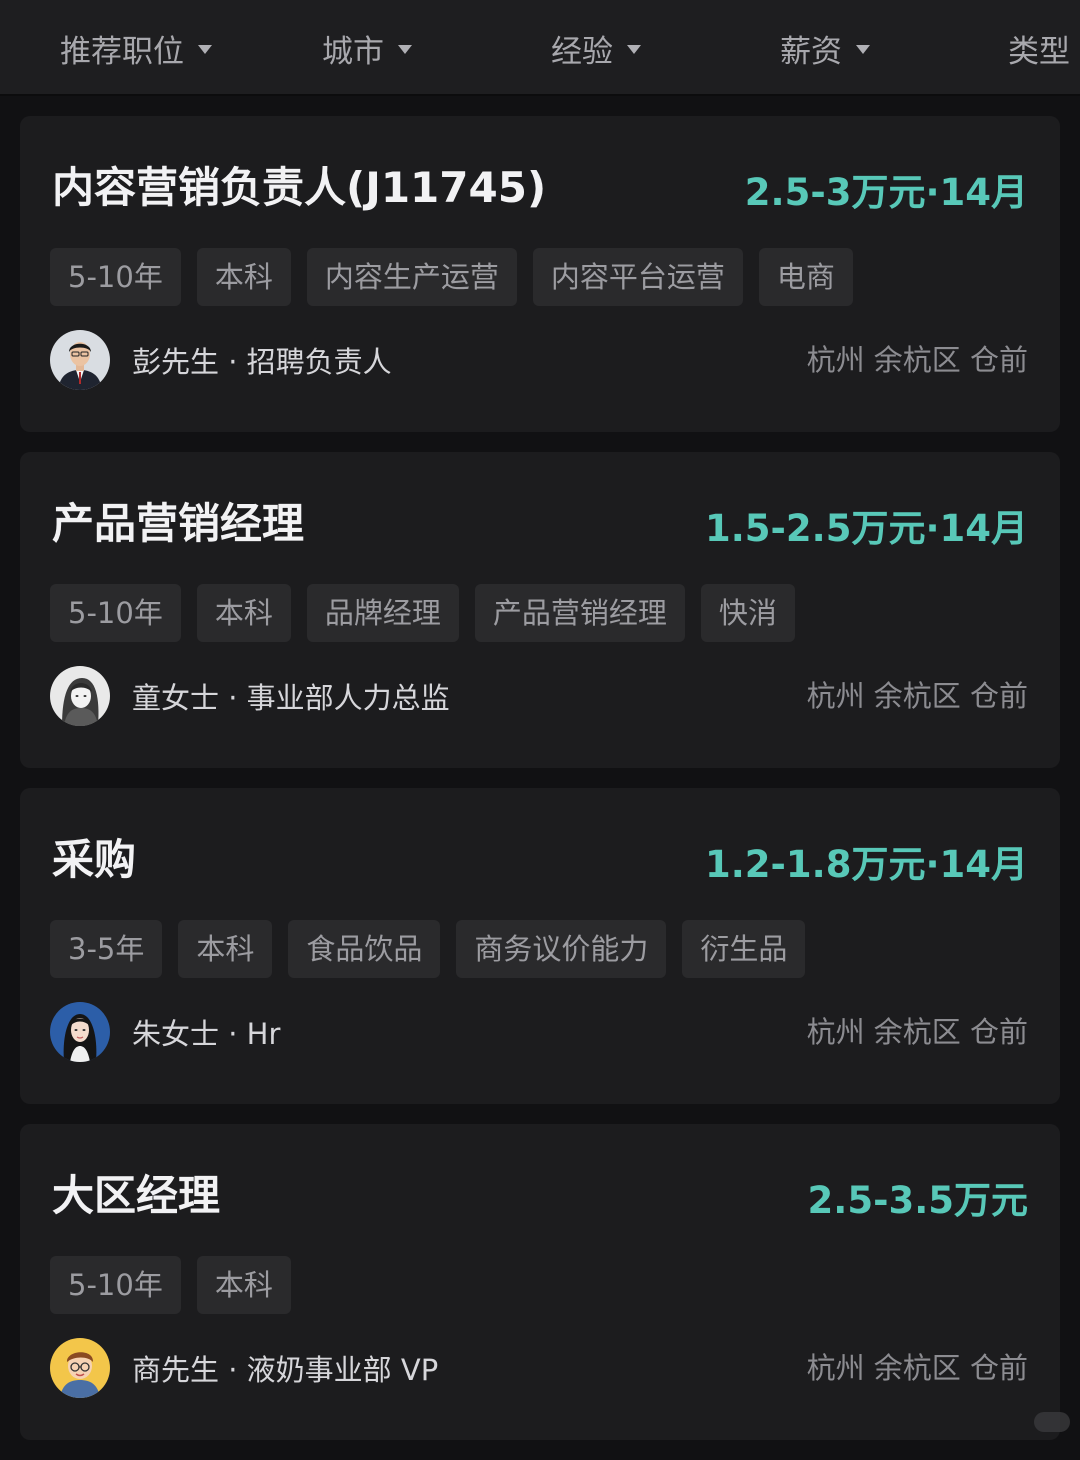 This screenshot has width=1080, height=1460. What do you see at coordinates (80, 696) in the screenshot?
I see `woman-portrait-avatar-icon` at bounding box center [80, 696].